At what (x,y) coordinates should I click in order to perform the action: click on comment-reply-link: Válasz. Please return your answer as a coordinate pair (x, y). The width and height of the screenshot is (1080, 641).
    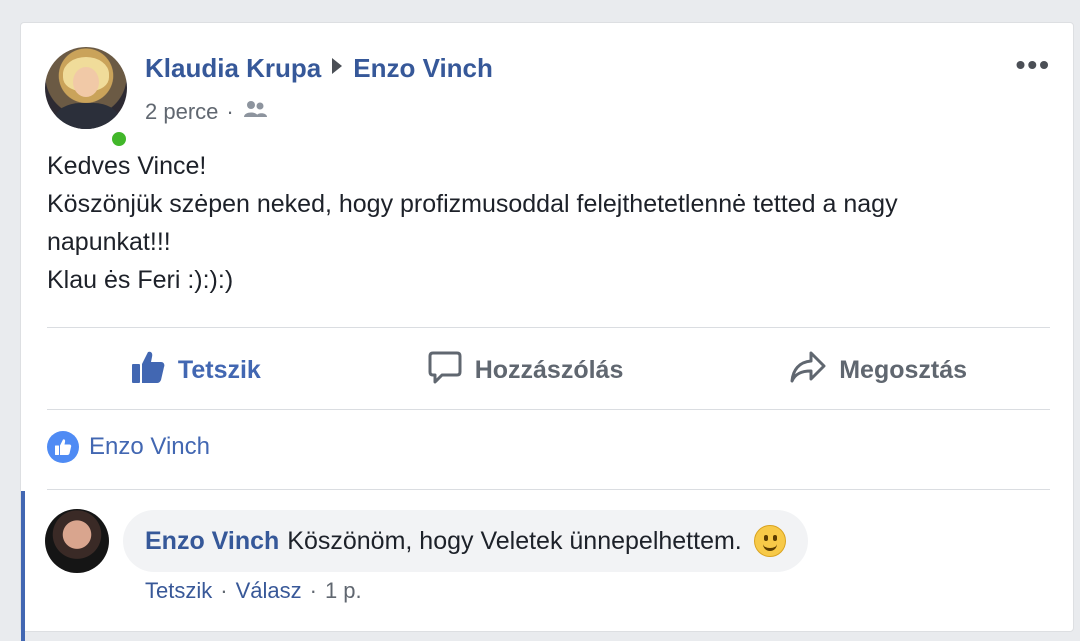
    Looking at the image, I should click on (269, 591).